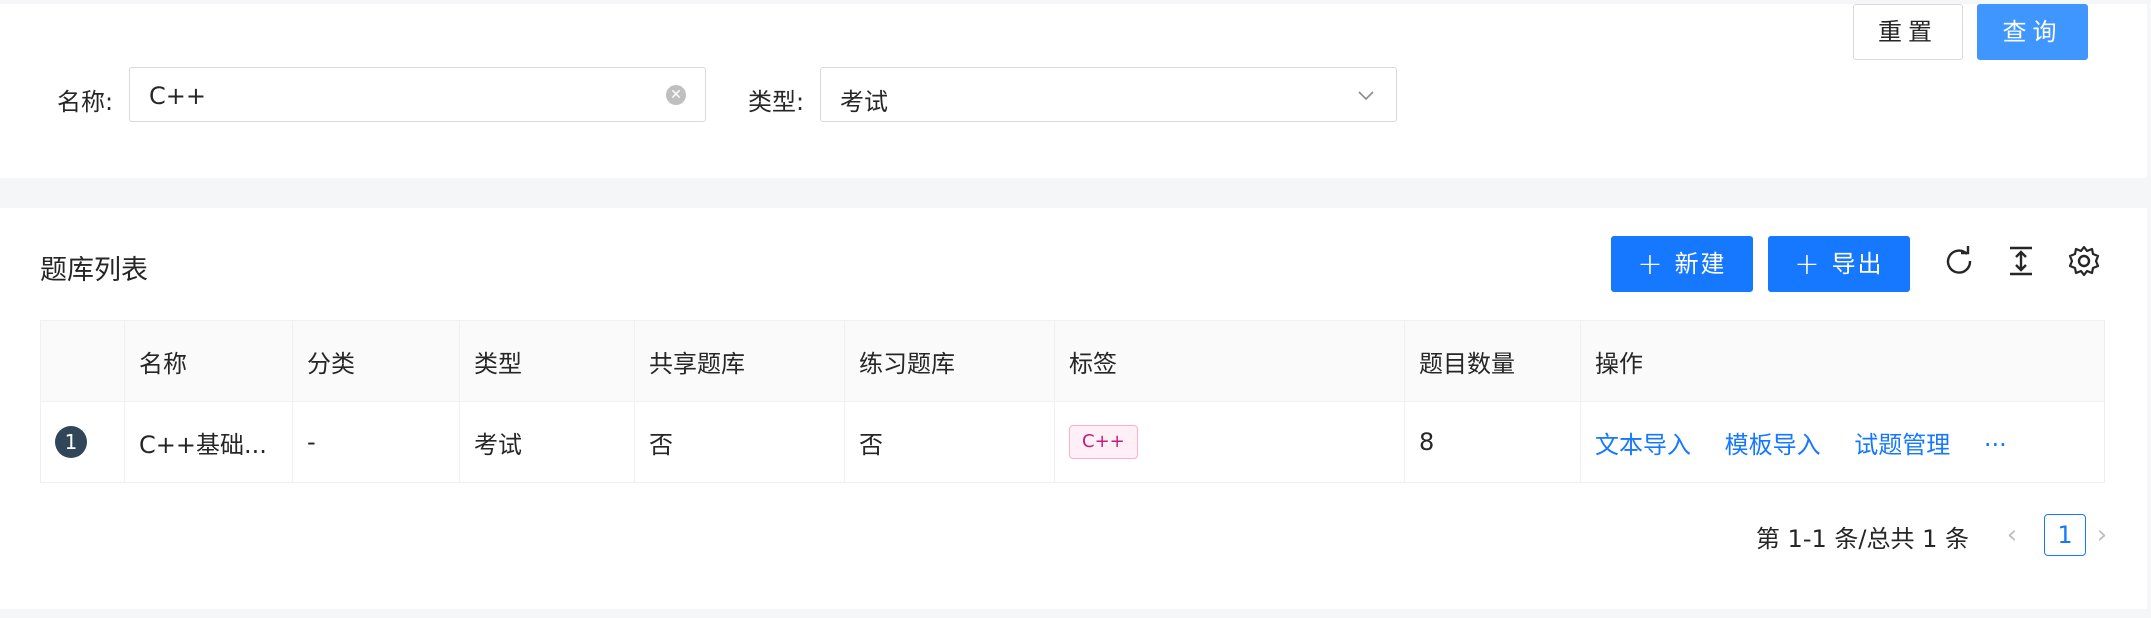  Describe the element at coordinates (417, 94) in the screenshot. I see `name-input: C++ ✕` at that location.